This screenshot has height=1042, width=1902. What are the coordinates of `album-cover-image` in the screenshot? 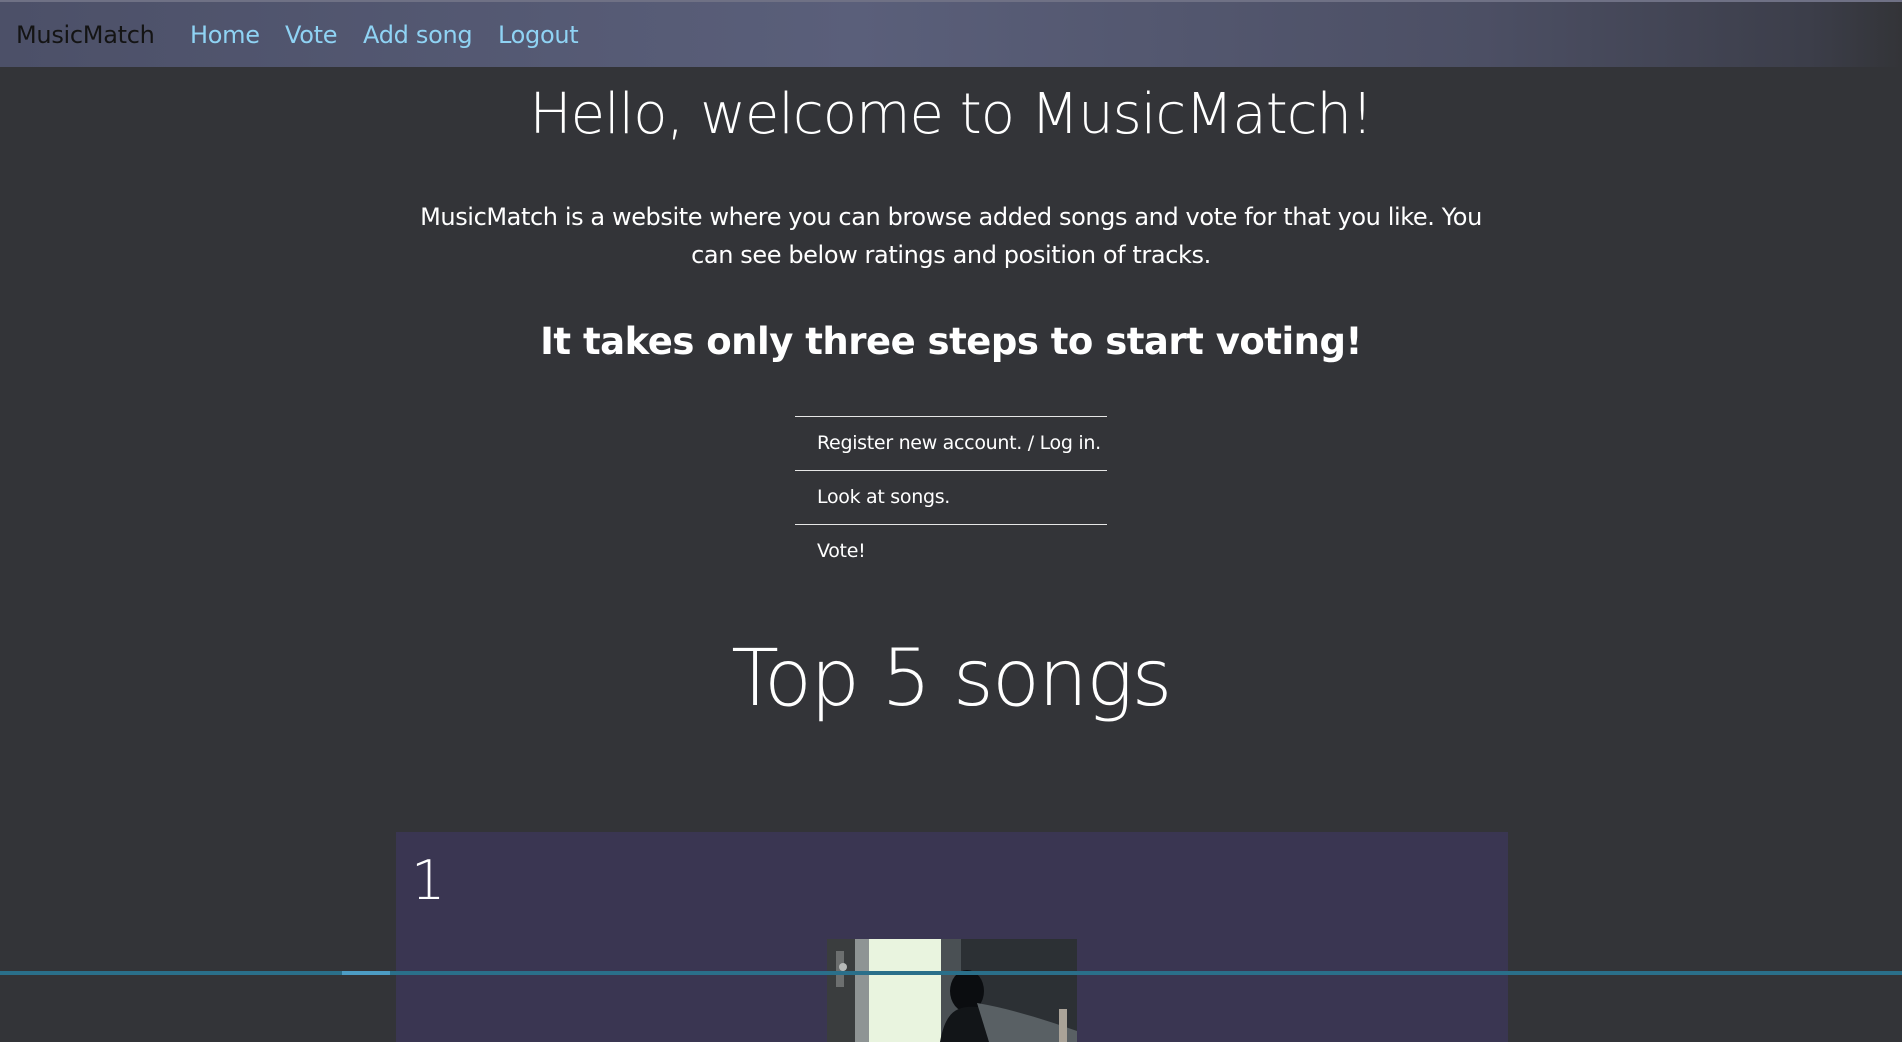 It's located at (952, 990).